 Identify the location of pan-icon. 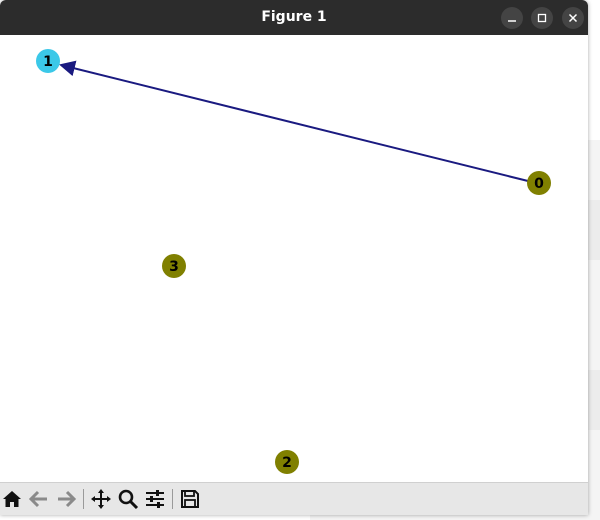
(101, 499).